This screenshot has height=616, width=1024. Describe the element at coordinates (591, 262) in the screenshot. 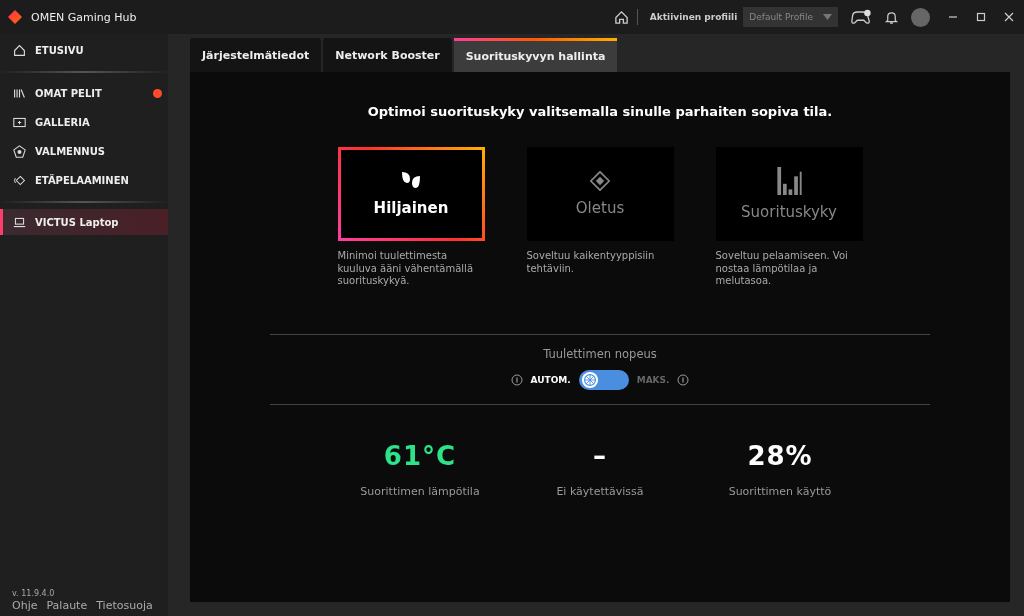

I see `mode-description: Soveltuu kaikentyyppisiin tehtäviin.` at that location.